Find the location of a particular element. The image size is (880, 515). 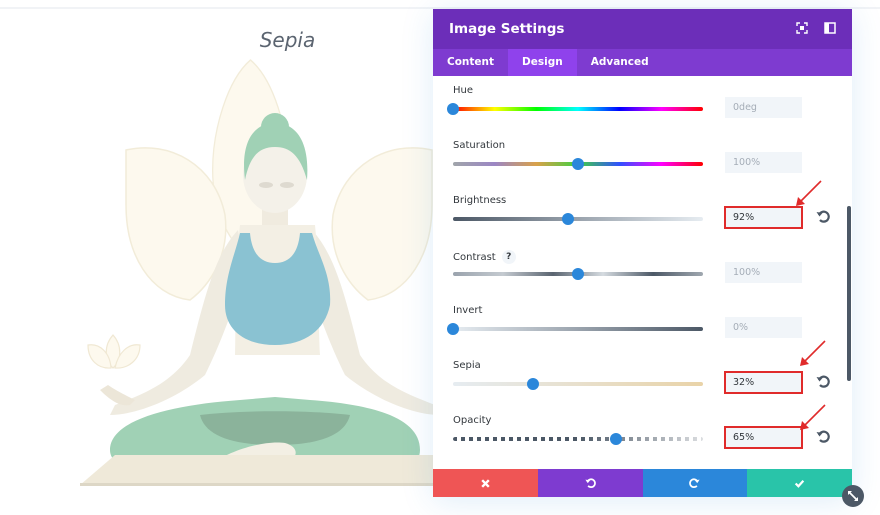

contrast-label-text: Contrast is located at coordinates (474, 257).